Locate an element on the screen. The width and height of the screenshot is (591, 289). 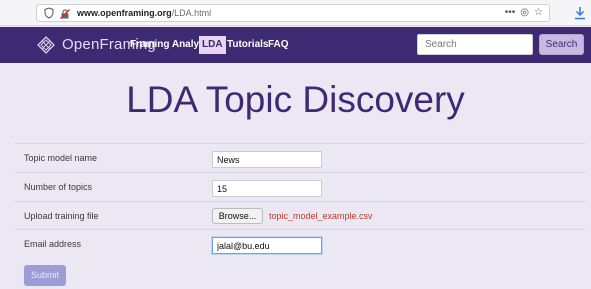
pocket-icon: ◎ is located at coordinates (524, 13).